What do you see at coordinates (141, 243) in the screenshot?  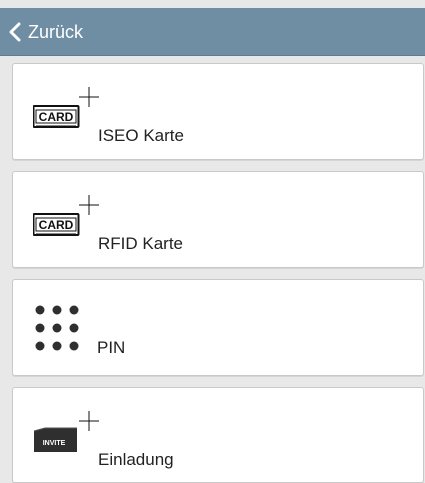 I see `option-label: RFID Karte` at bounding box center [141, 243].